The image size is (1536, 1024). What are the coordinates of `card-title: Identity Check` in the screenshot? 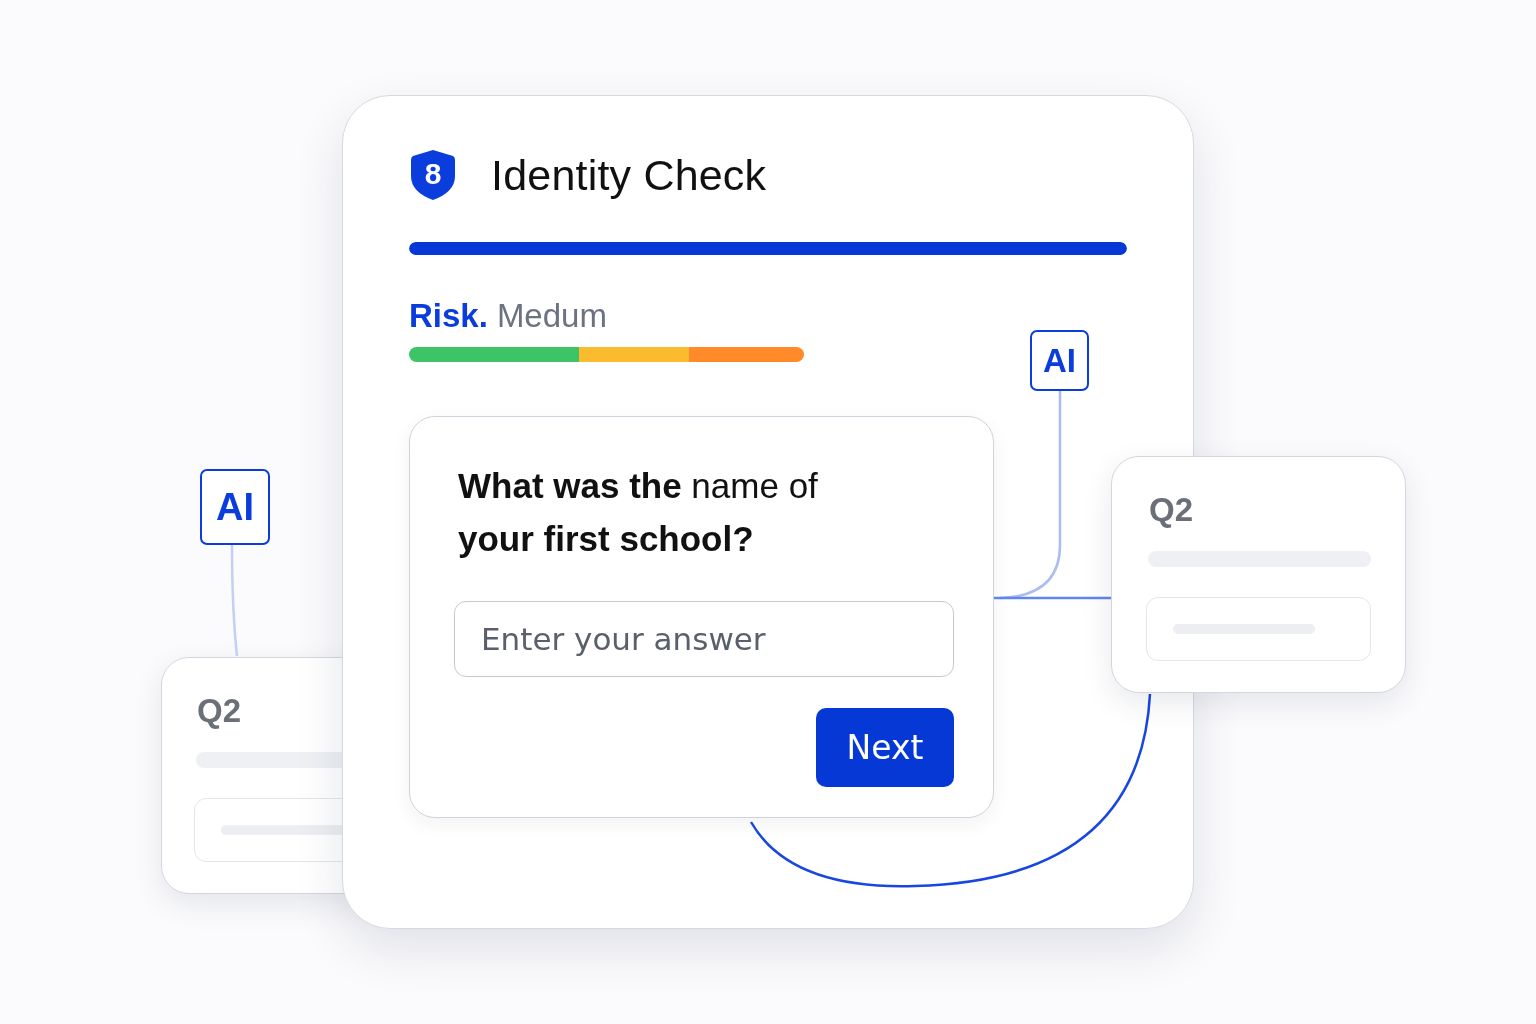 It's located at (629, 175).